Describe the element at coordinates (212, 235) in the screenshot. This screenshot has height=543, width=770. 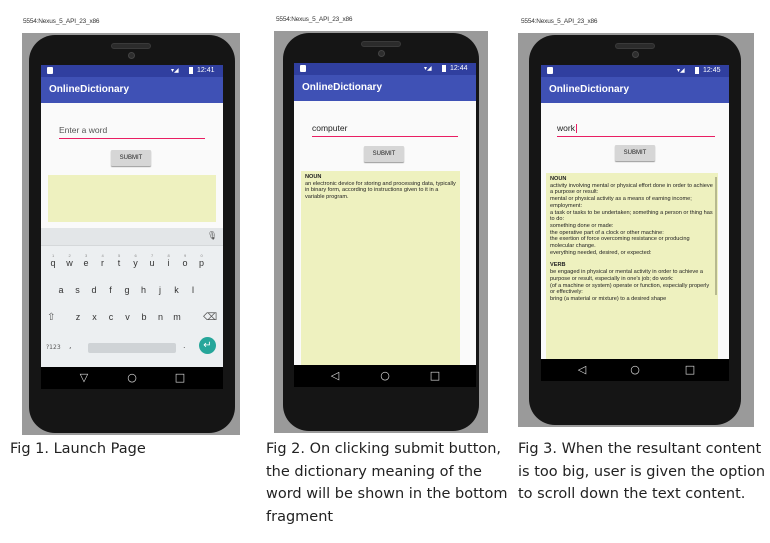
I see `mic-icon: 🎙` at that location.